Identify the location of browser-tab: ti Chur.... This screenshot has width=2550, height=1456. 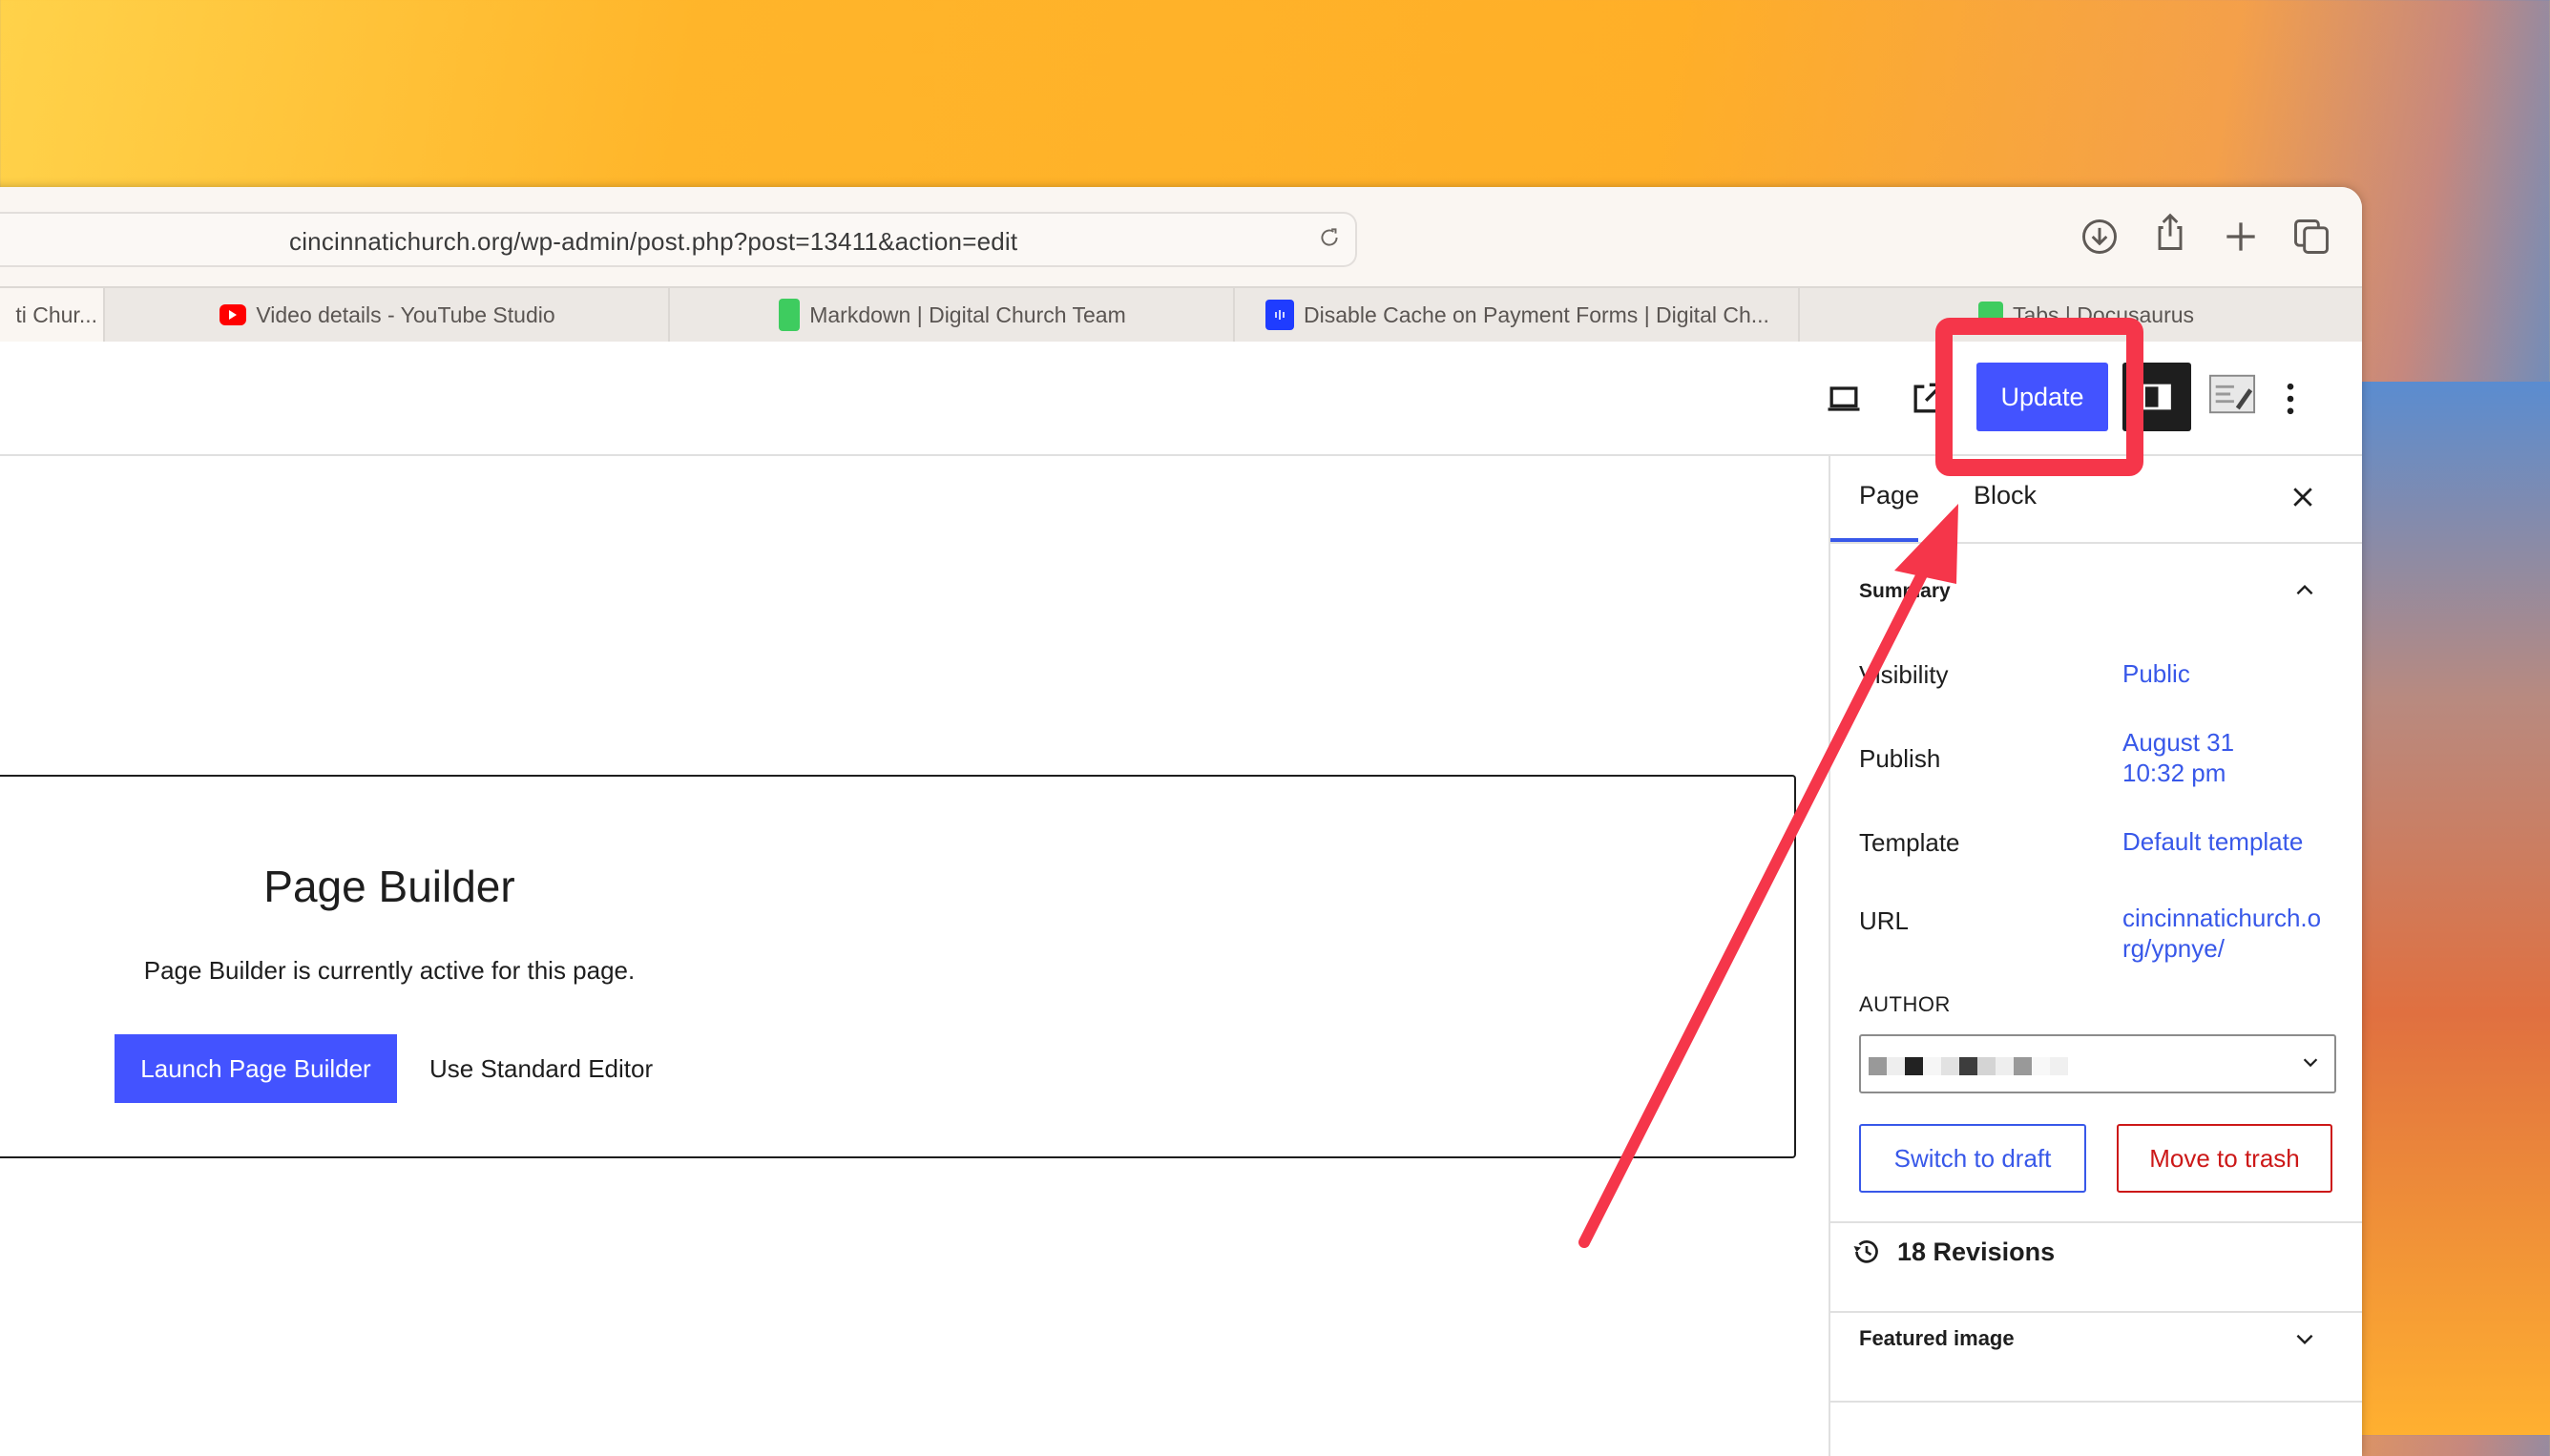
(51, 315).